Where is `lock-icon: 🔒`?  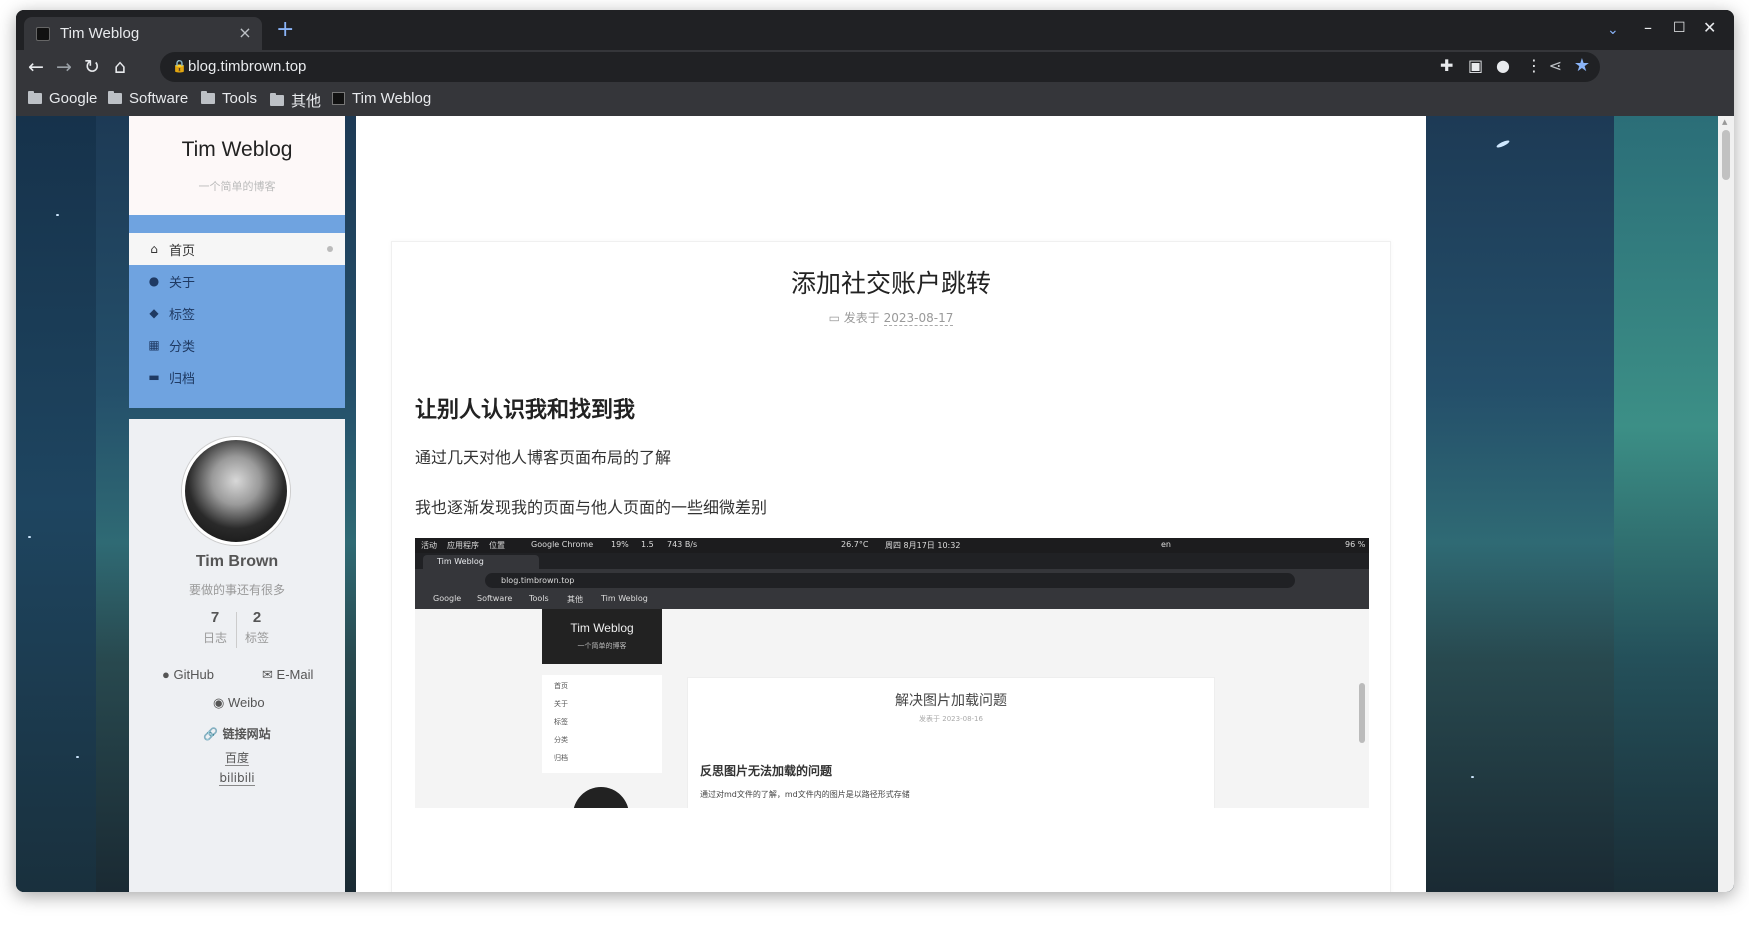 lock-icon: 🔒 is located at coordinates (179, 66).